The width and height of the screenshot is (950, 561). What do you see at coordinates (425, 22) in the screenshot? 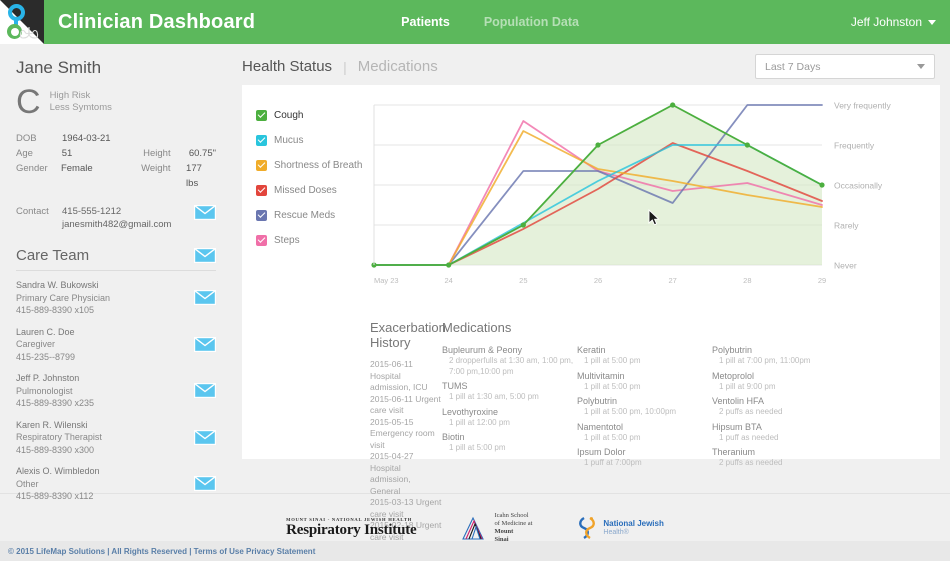
I see `nav-item-patients: Patients` at bounding box center [425, 22].